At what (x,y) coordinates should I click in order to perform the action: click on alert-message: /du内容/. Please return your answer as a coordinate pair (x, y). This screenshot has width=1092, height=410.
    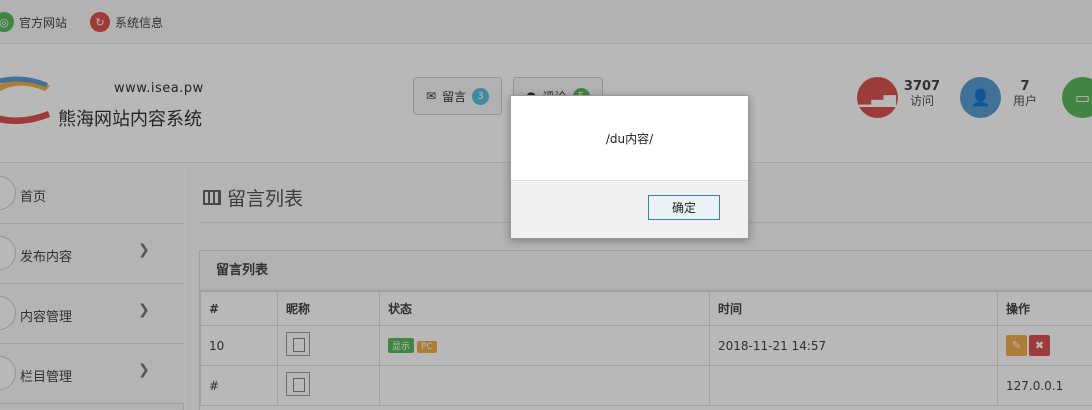
    Looking at the image, I should click on (629, 139).